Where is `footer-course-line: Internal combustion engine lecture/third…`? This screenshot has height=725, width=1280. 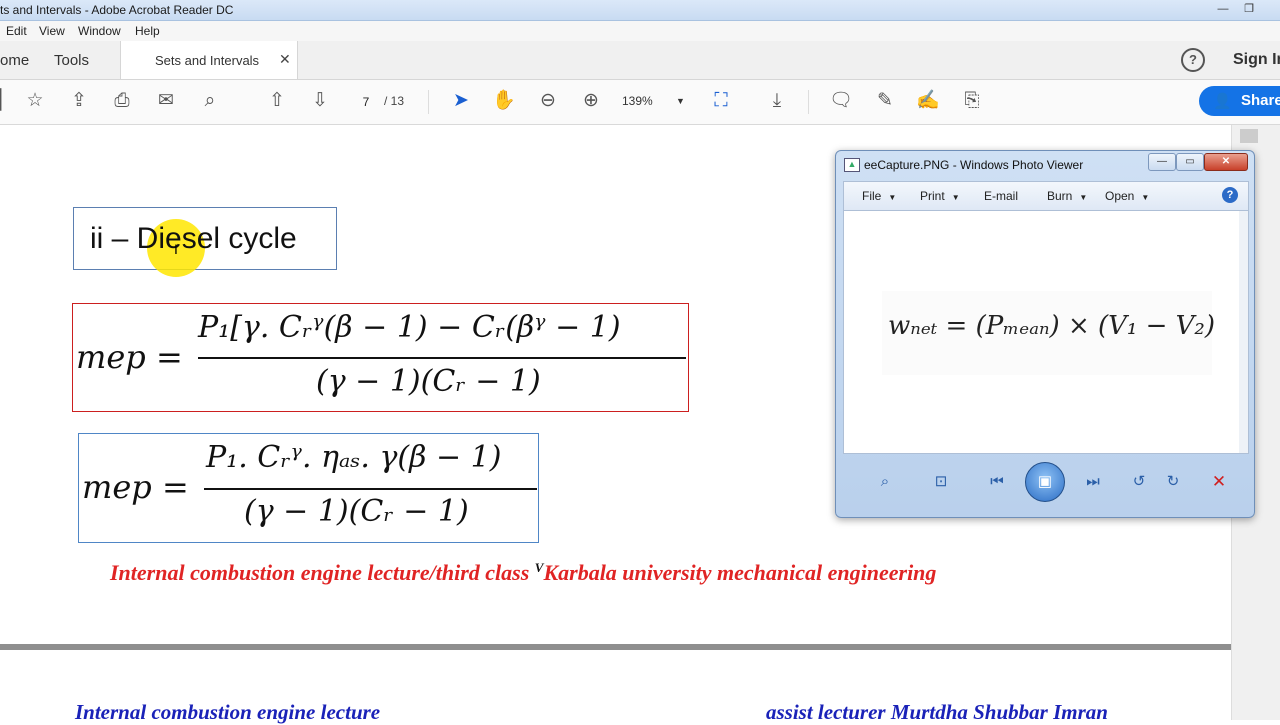 footer-course-line: Internal combustion engine lecture/third… is located at coordinates (523, 573).